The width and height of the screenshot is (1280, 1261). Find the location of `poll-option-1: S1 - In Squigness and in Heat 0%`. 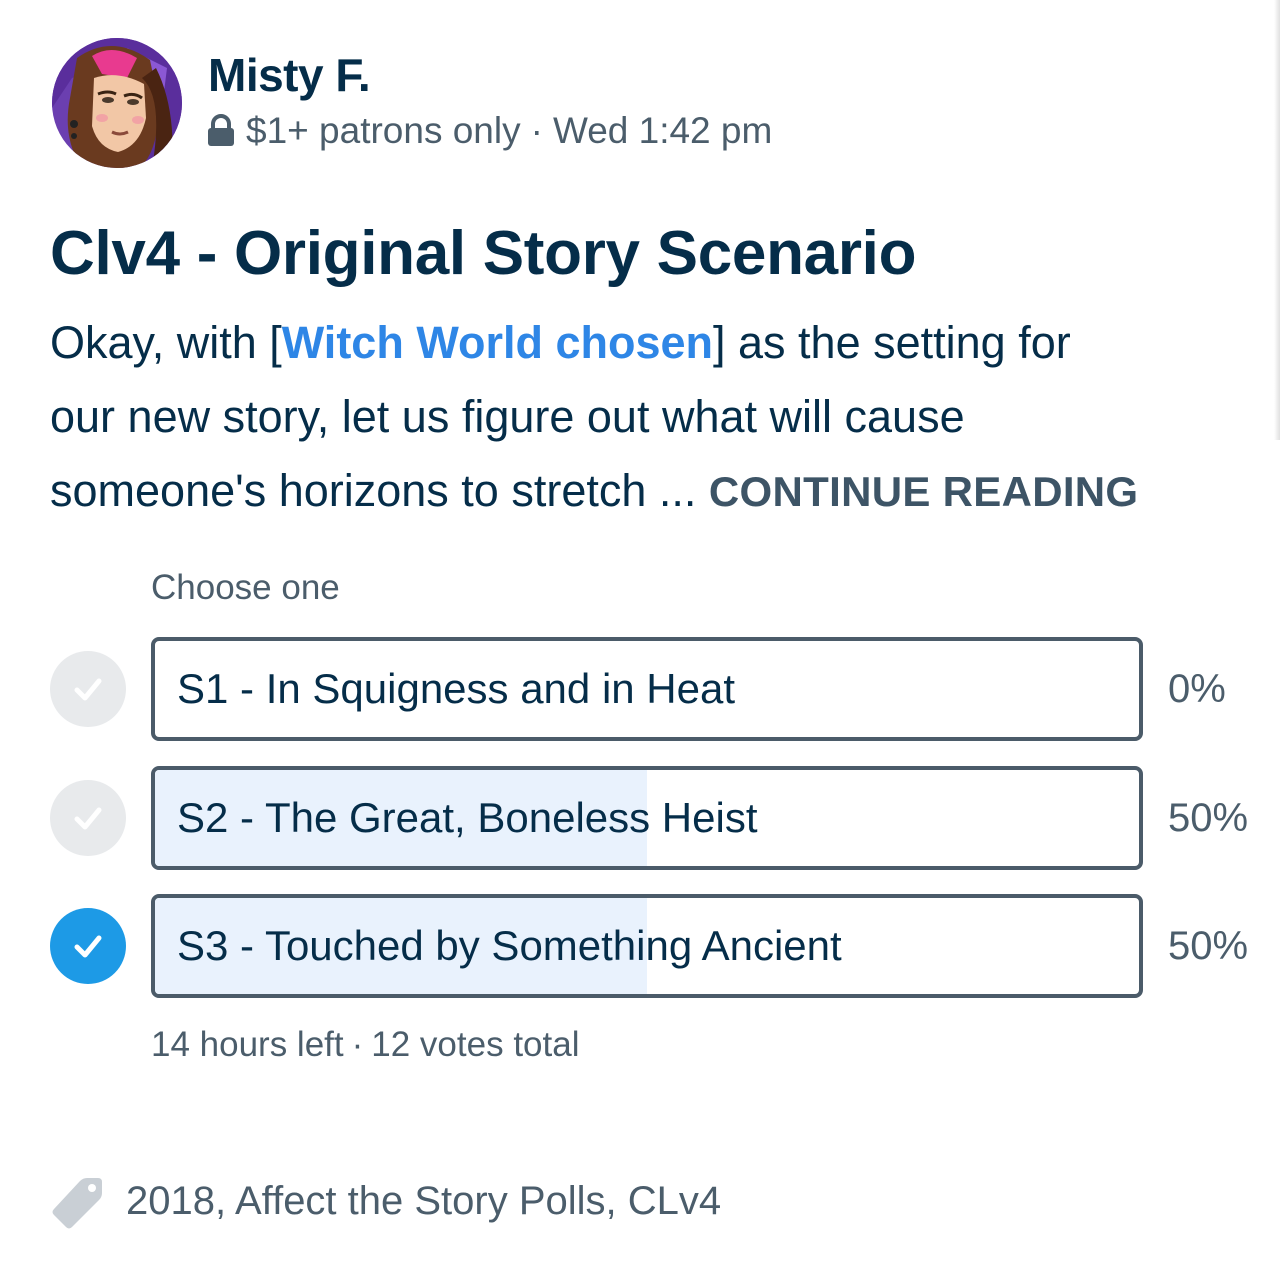

poll-option-1: S1 - In Squigness and in Heat 0% is located at coordinates (640, 689).